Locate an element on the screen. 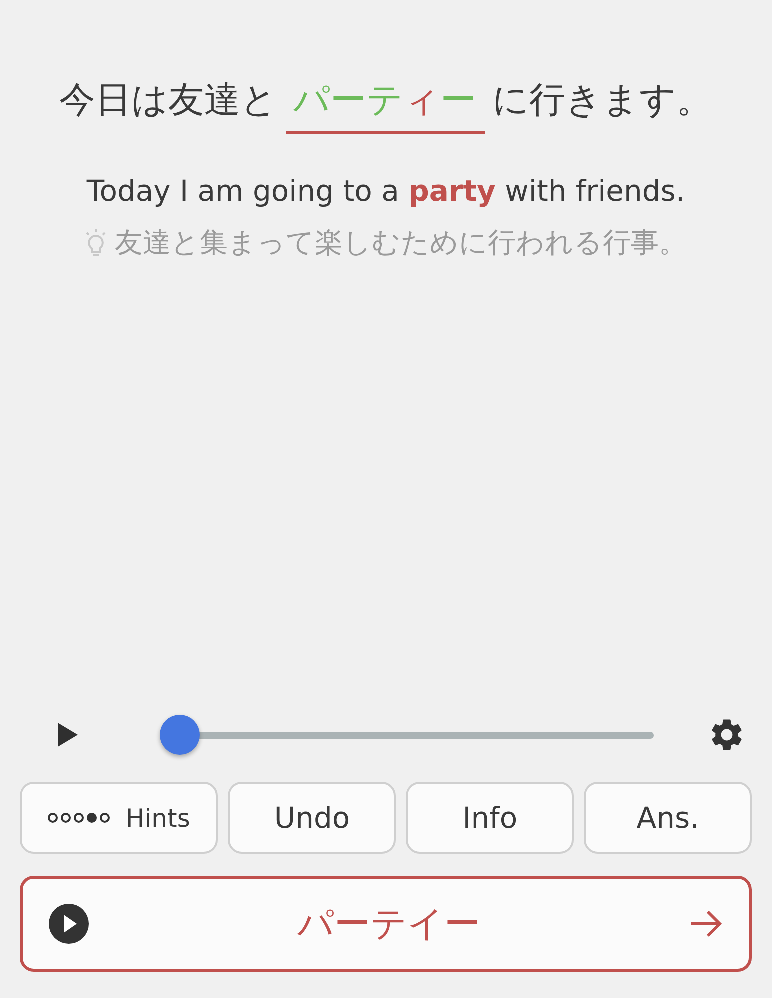  action-button: Ans. is located at coordinates (668, 818).